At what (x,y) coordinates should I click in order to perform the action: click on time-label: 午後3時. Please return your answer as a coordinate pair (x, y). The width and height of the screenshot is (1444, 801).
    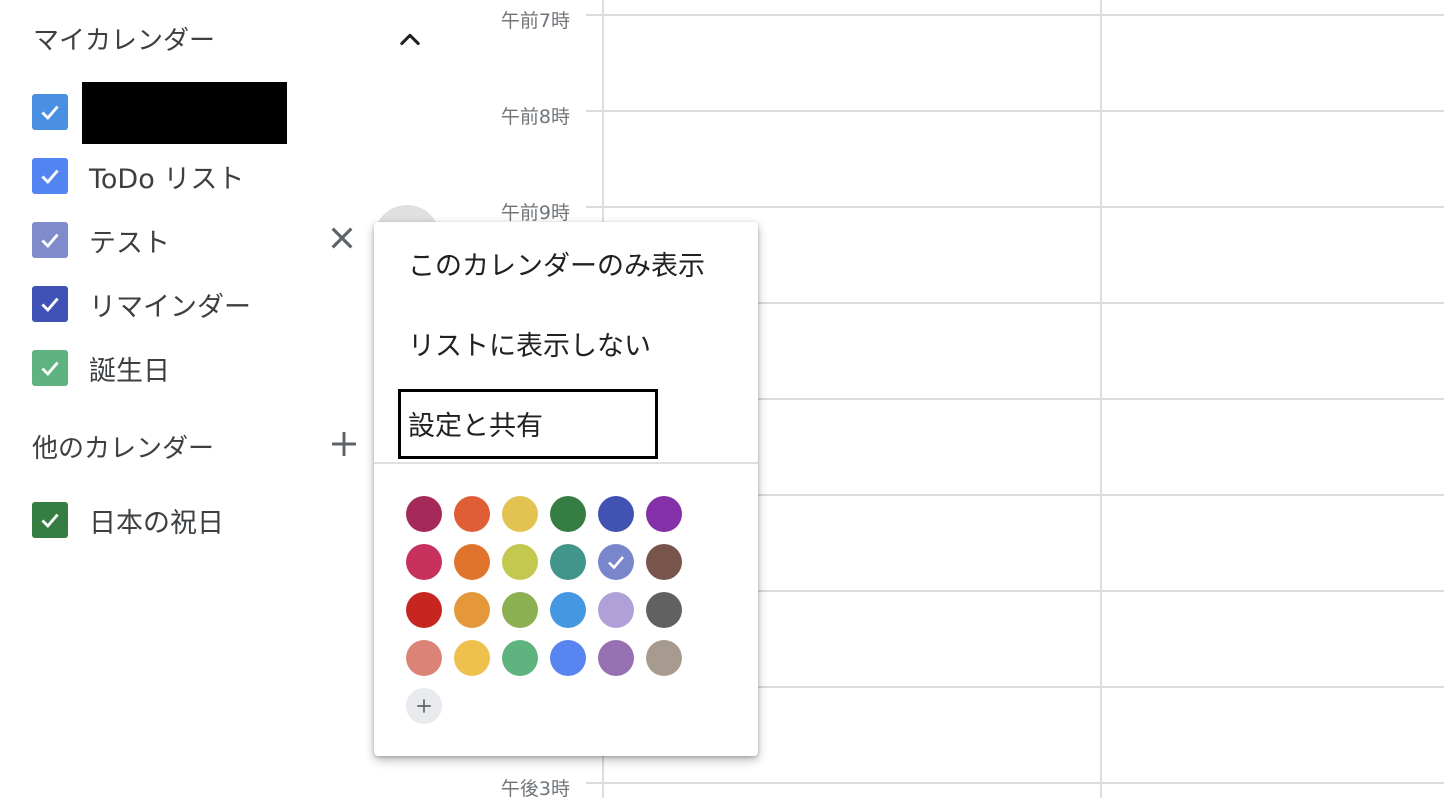
    Looking at the image, I should click on (535, 789).